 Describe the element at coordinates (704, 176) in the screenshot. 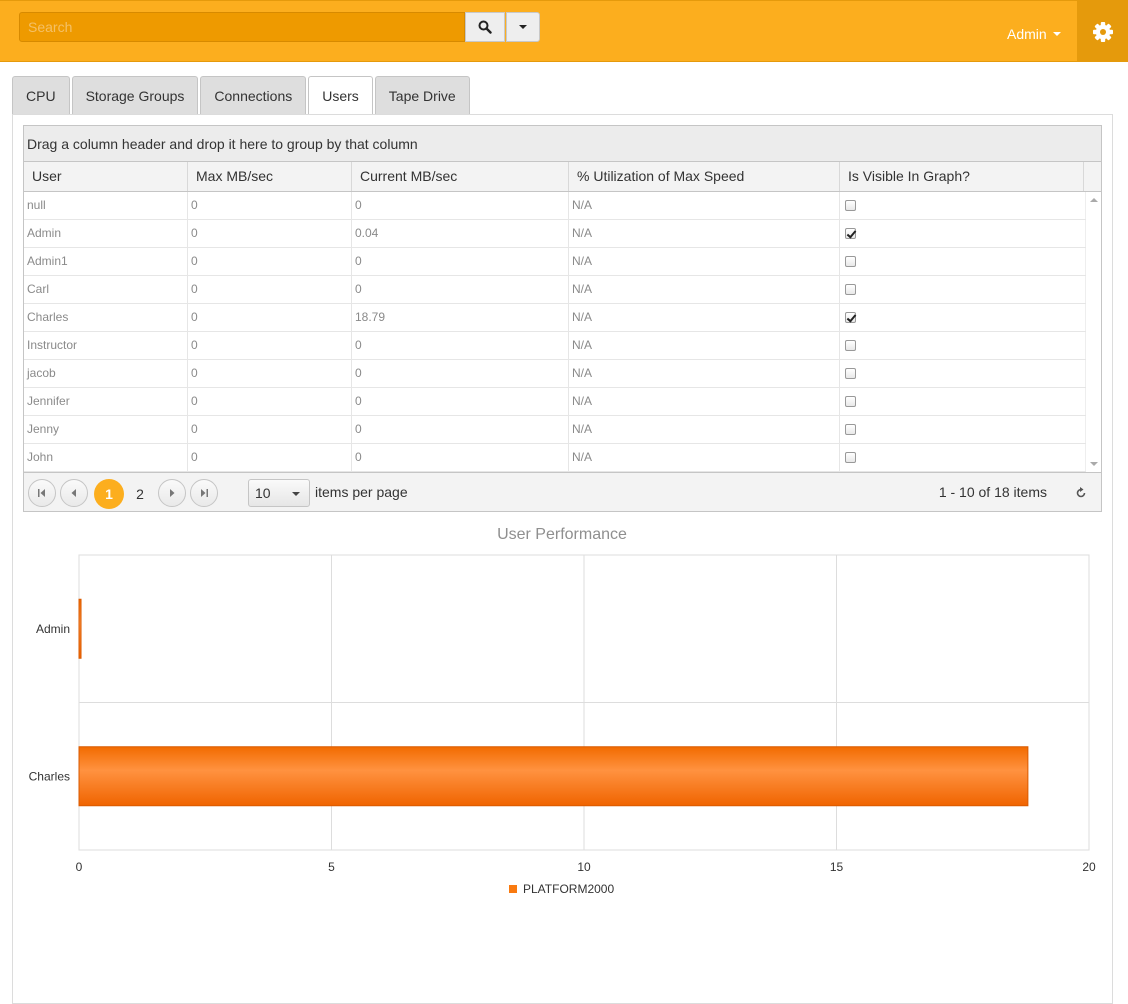

I see `column-header: % Utilization of Max Speed` at that location.